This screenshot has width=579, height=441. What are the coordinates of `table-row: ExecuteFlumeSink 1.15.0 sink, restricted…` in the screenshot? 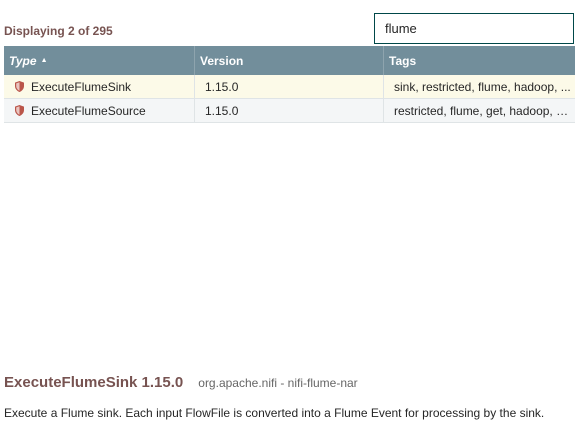 It's located at (289, 87).